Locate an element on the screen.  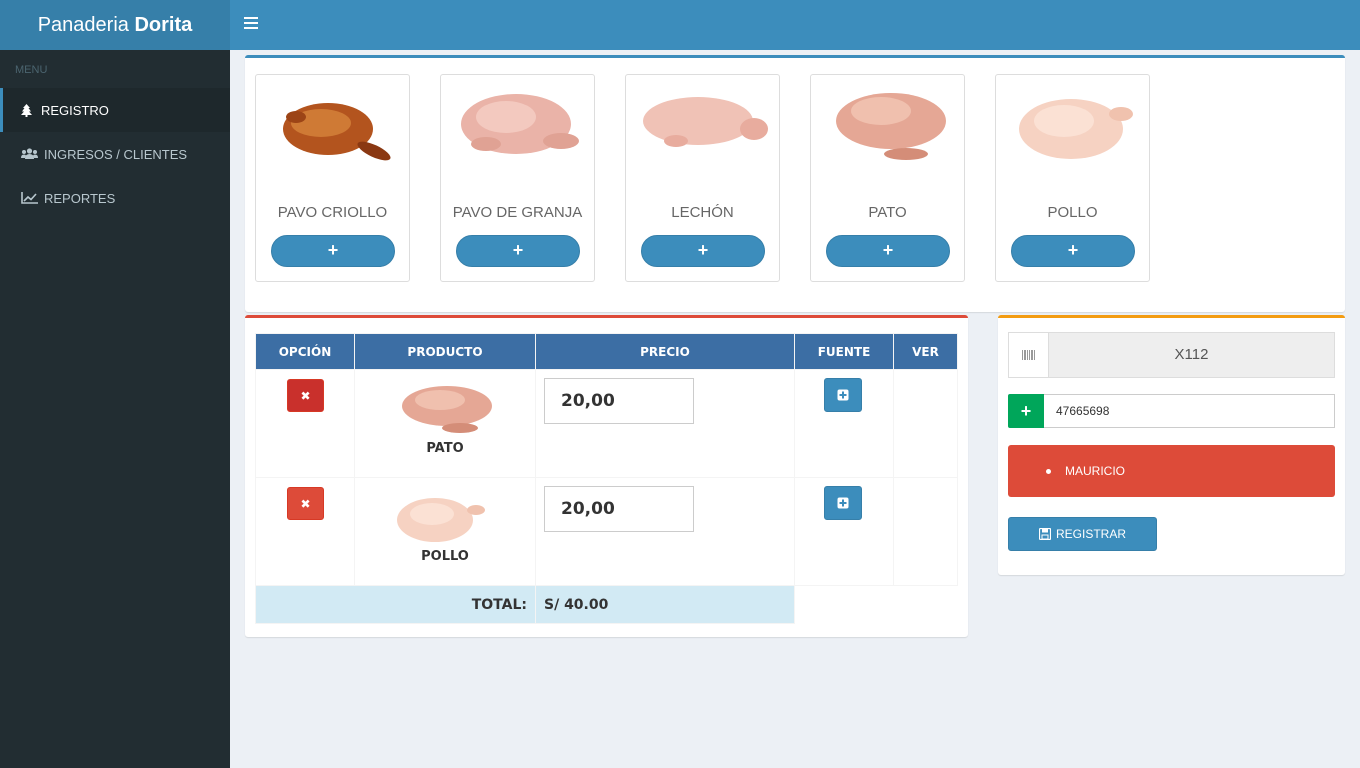
plus-icon: + is located at coordinates (1026, 410).